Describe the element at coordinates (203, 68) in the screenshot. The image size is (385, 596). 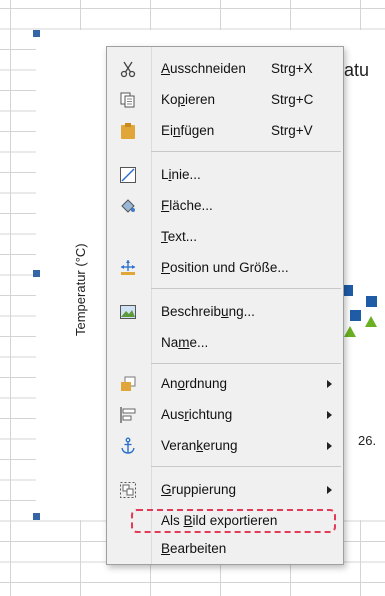
I see `menu-item-label: Ausschneiden` at that location.